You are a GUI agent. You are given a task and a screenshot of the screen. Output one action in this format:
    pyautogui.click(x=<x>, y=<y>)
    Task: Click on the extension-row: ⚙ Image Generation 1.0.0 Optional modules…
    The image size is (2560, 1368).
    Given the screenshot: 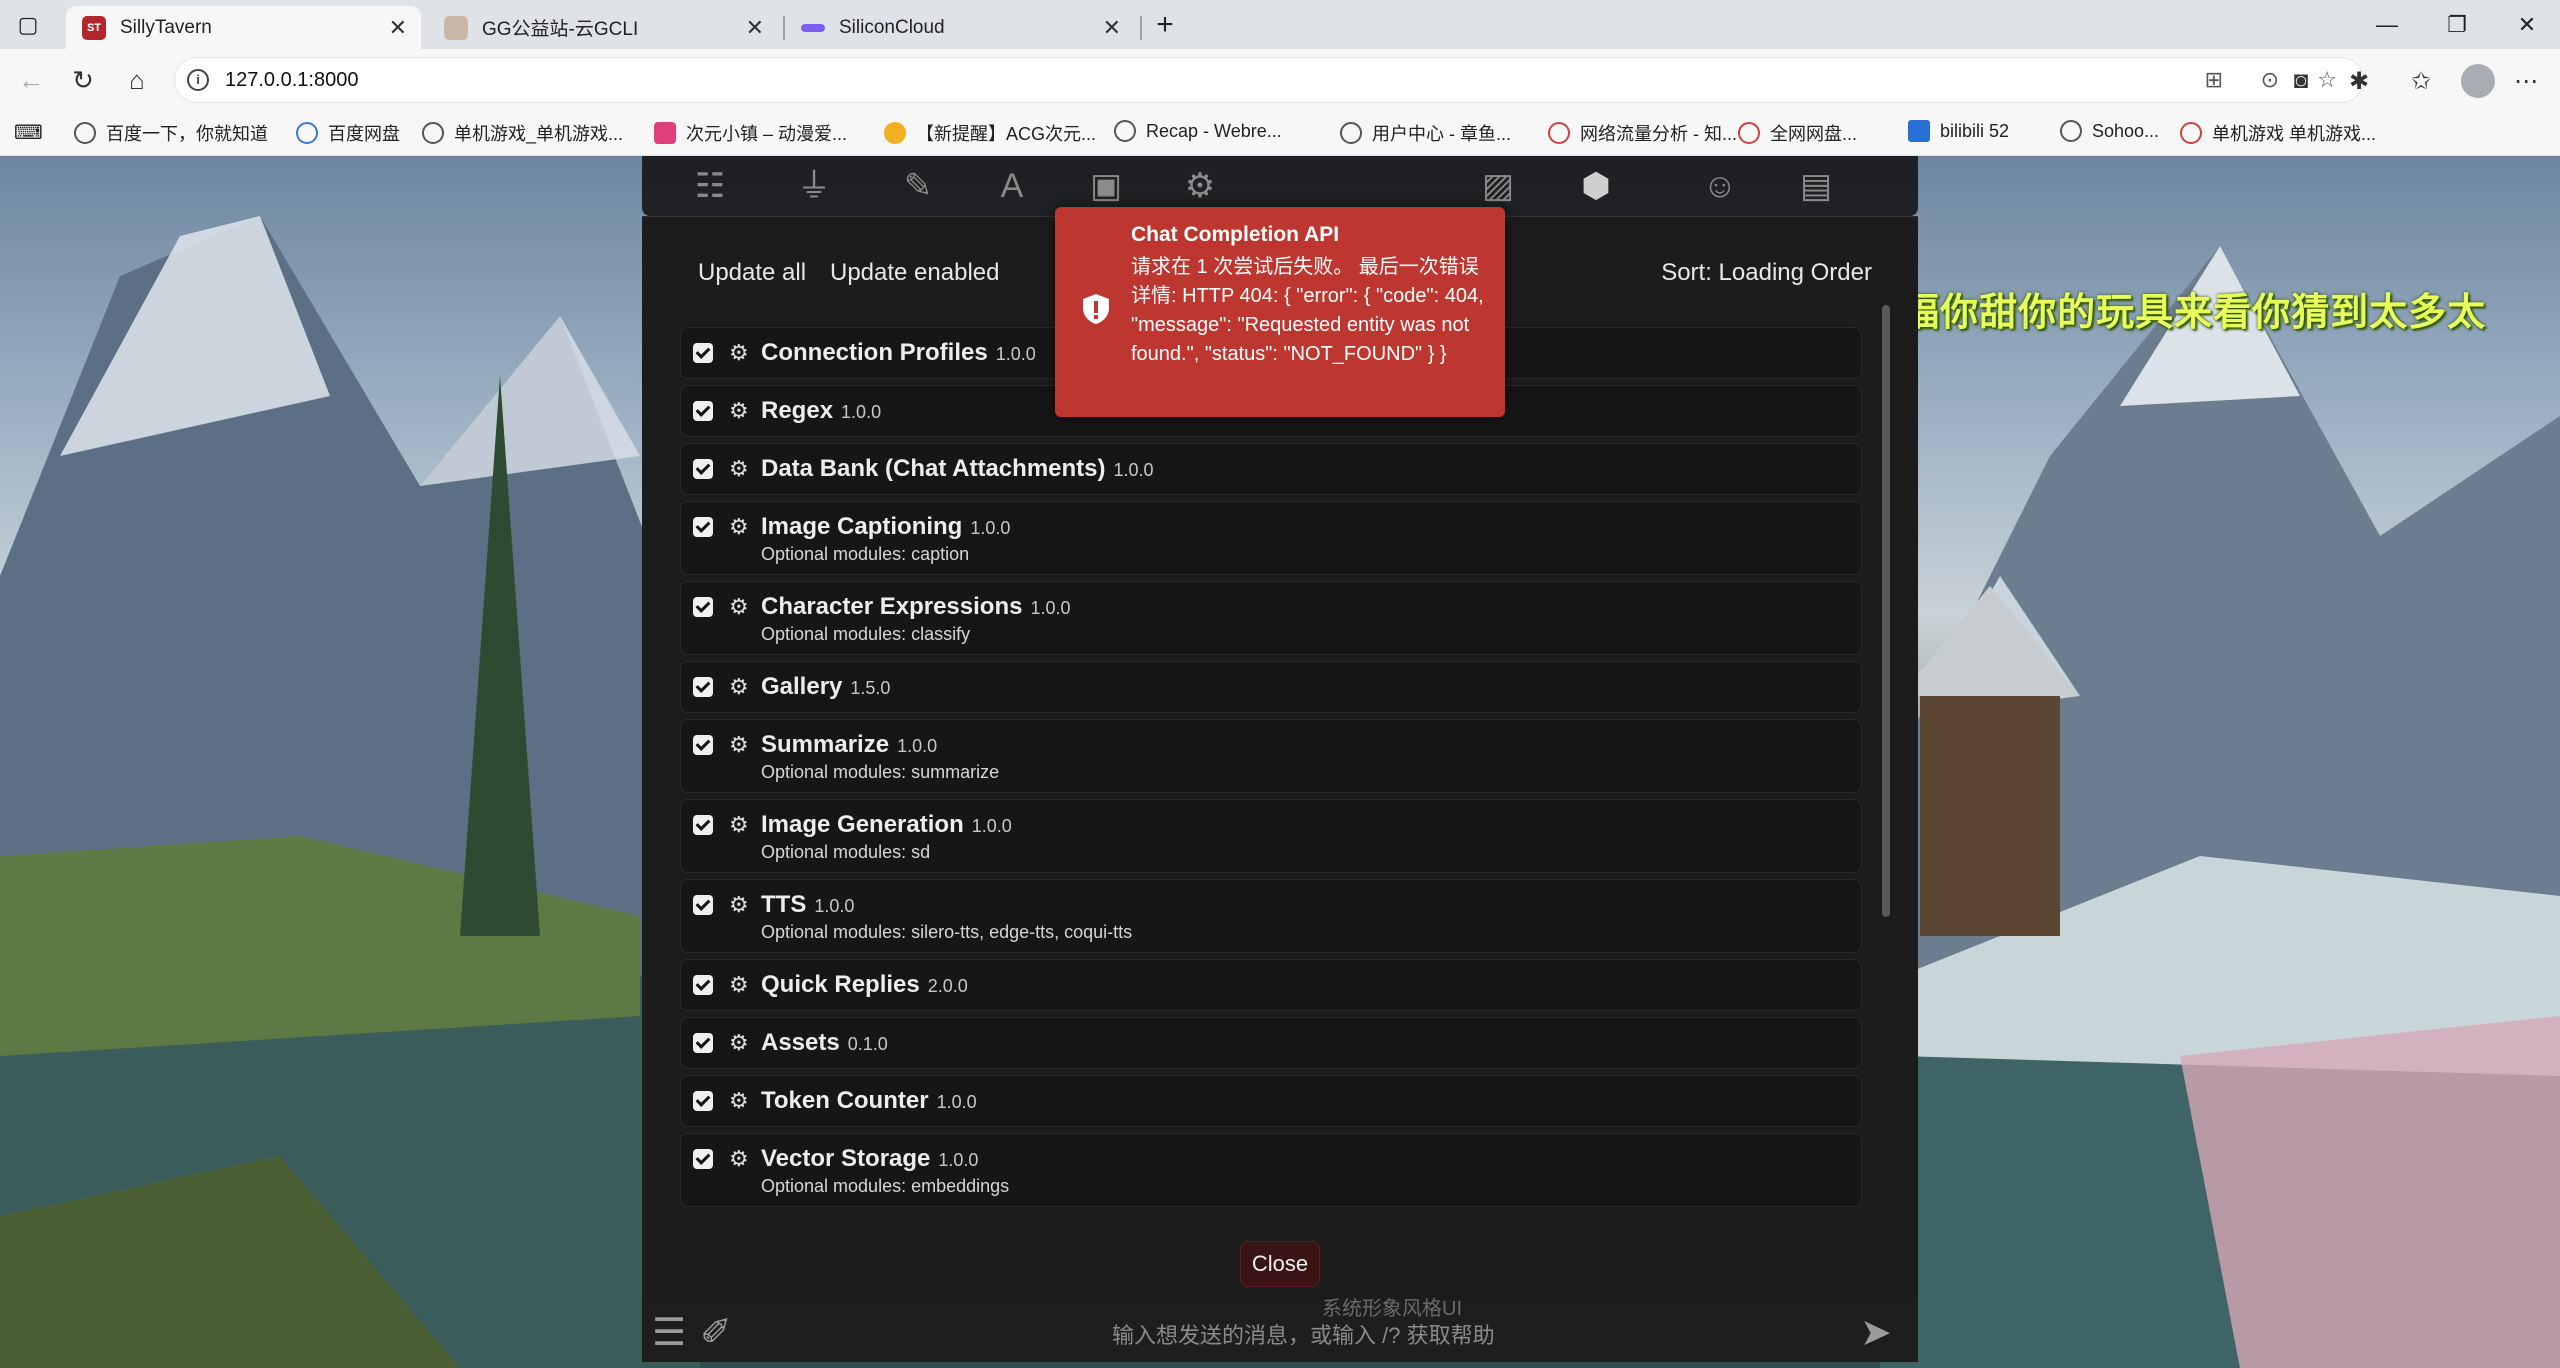 What is the action you would take?
    pyautogui.click(x=1271, y=836)
    